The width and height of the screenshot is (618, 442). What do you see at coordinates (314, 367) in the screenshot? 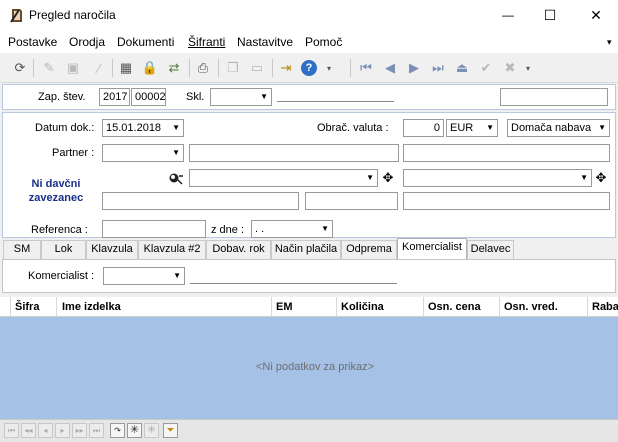
I see `empty-grid-message: <Ni podatkov za prikaz>` at bounding box center [314, 367].